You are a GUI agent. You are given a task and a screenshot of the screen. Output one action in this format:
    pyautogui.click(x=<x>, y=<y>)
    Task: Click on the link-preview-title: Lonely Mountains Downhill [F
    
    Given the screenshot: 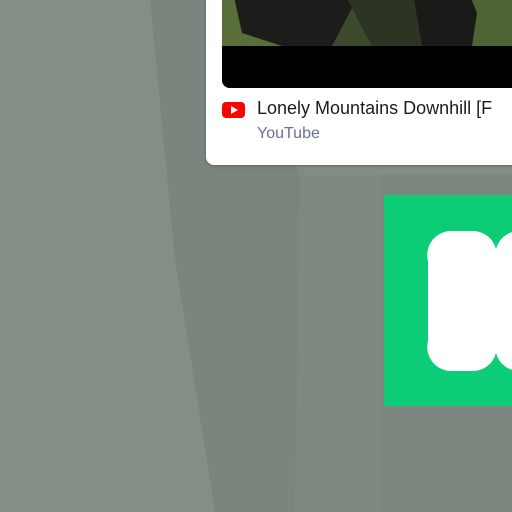 What is the action you would take?
    pyautogui.click(x=374, y=108)
    